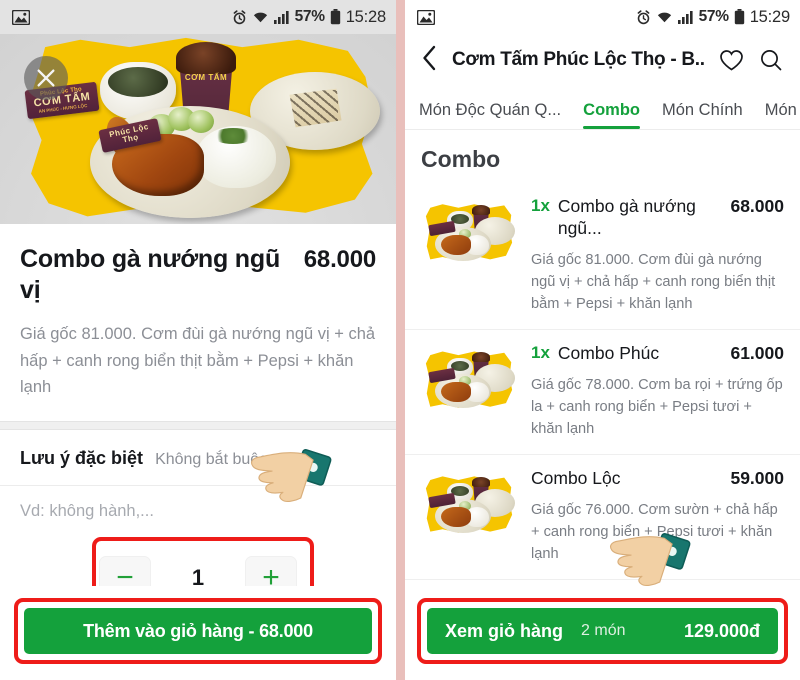 This screenshot has height=680, width=800. What do you see at coordinates (757, 353) in the screenshot?
I see `menu-item-price: 61.000` at bounding box center [757, 353].